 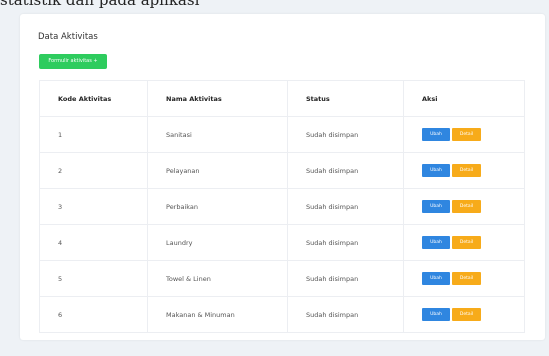 I want to click on table-row: 4 Laundry Sudah disimpan Ubah Detail, so click(x=282, y=242).